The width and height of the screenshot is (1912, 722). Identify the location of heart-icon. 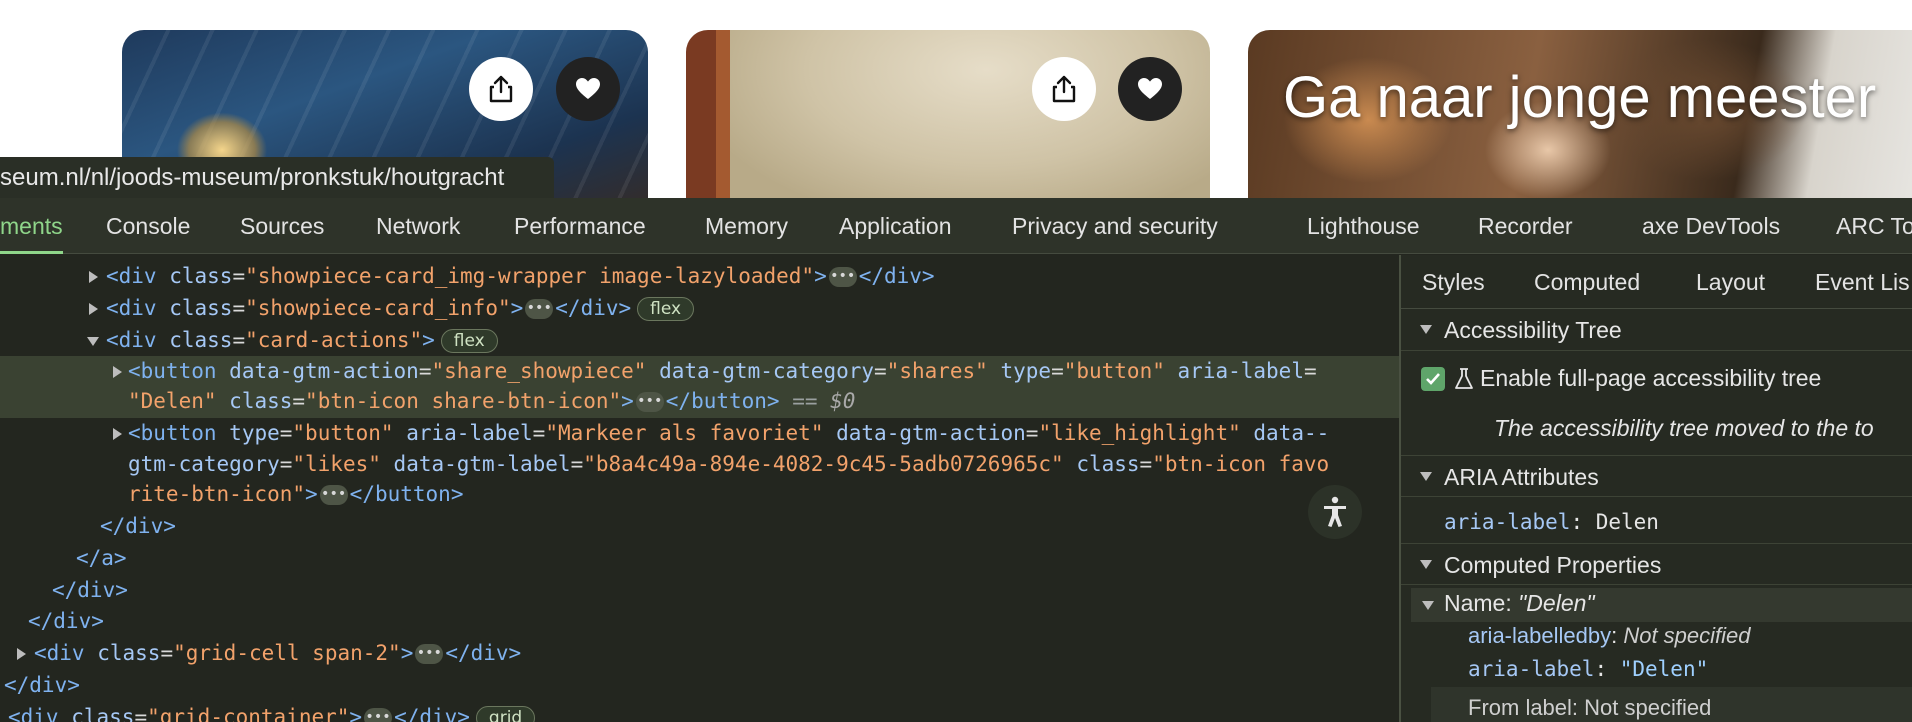
(1150, 88).